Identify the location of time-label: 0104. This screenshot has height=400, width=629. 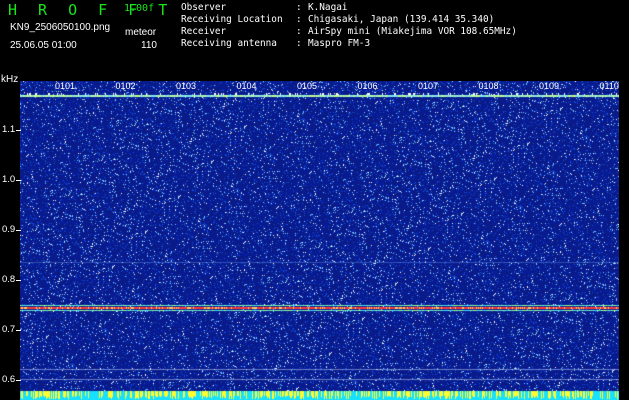
(246, 86).